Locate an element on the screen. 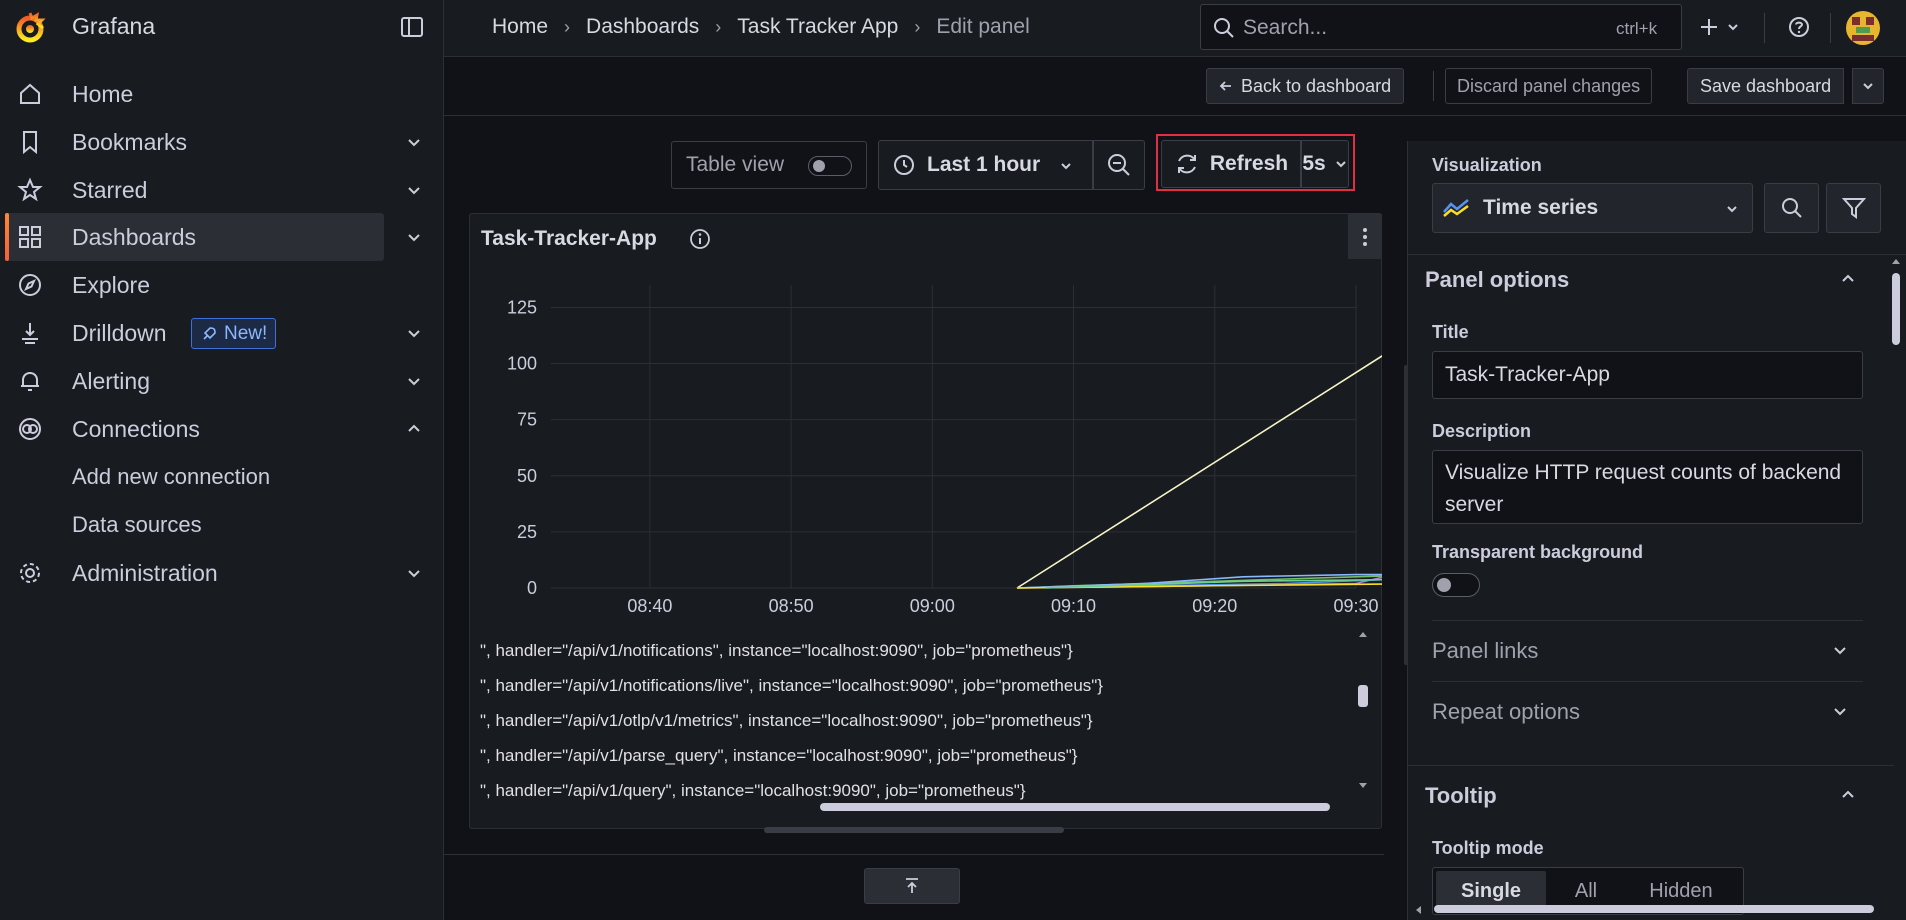 The height and width of the screenshot is (920, 1906). zoom-out-button is located at coordinates (1119, 165).